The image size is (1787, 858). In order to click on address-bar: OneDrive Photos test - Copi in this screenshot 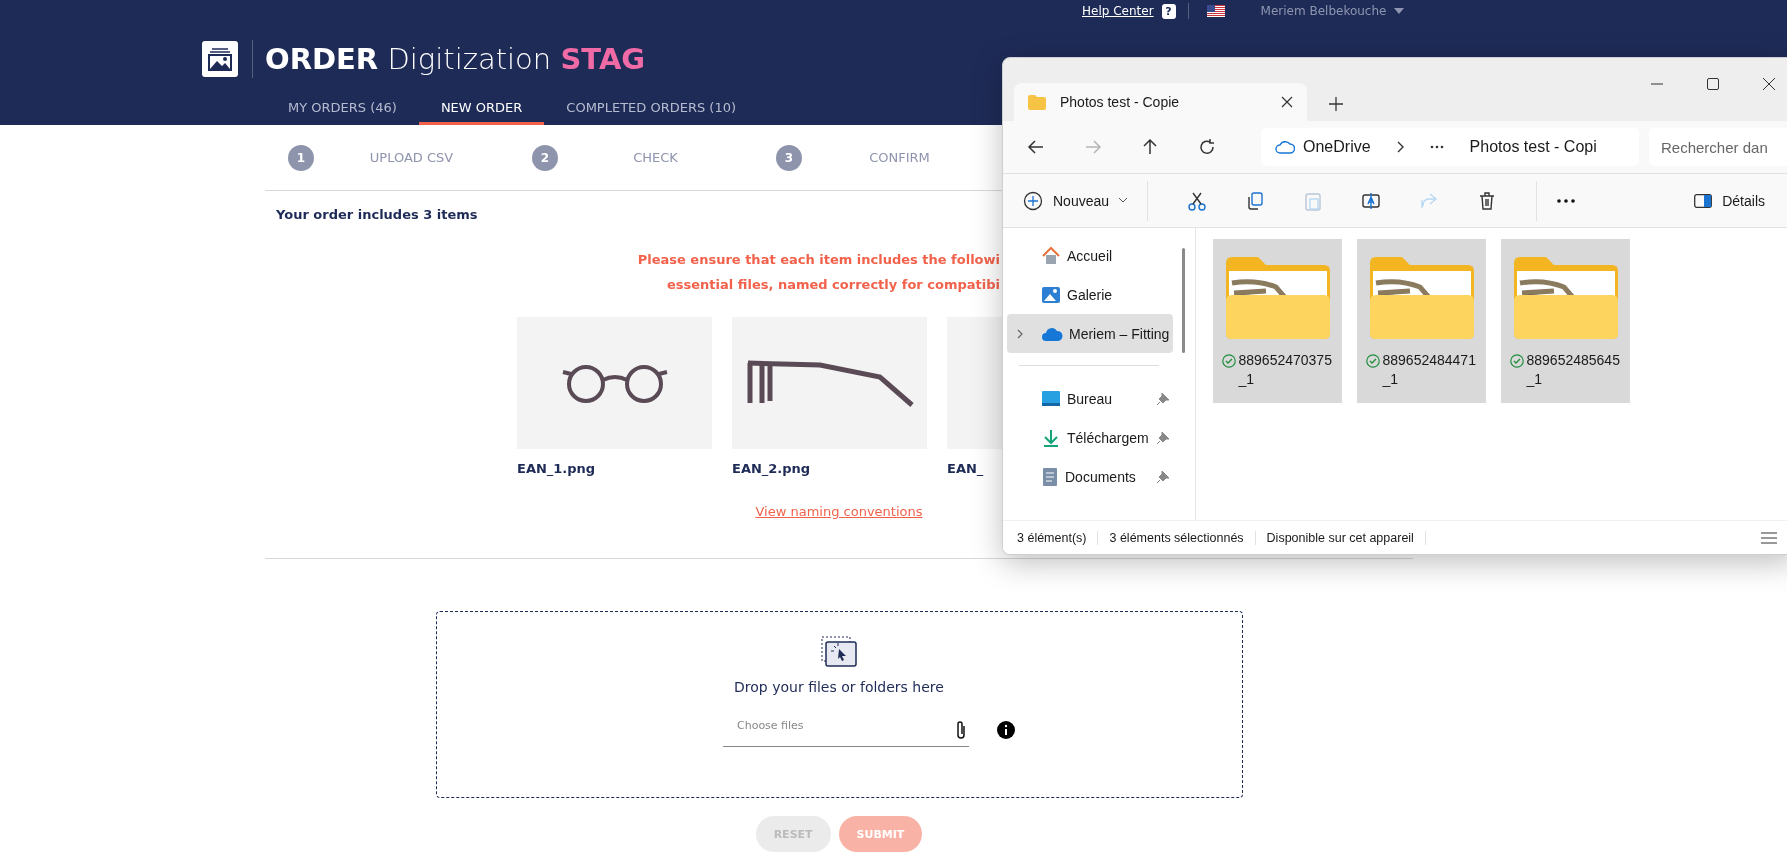, I will do `click(1450, 147)`.